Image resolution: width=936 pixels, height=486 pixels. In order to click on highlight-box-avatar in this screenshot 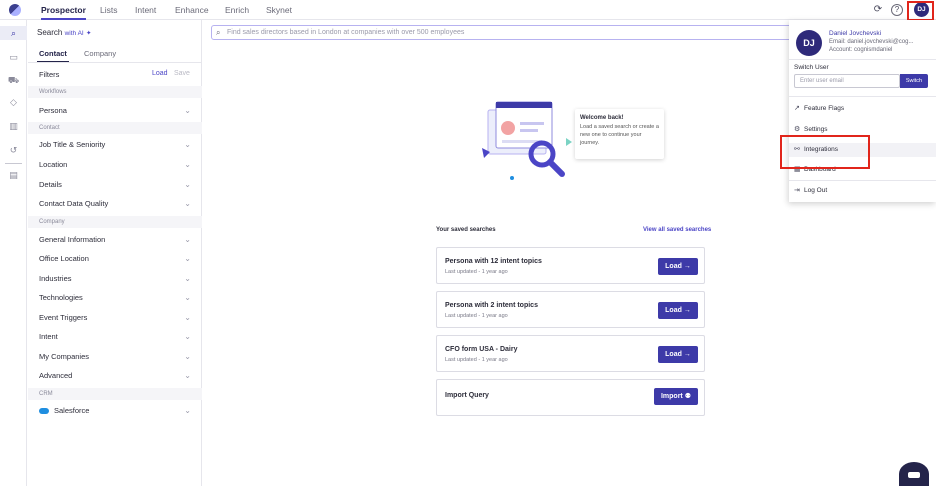, I will do `click(920, 11)`.